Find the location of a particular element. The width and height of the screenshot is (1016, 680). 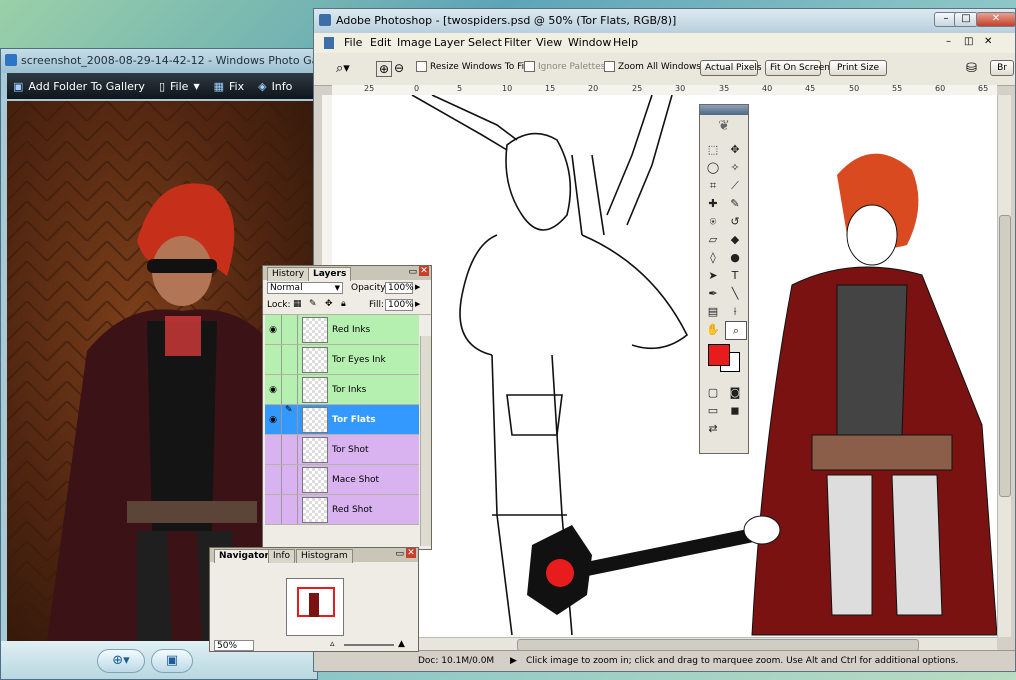

eraser-icon: ▱ is located at coordinates (713, 239).